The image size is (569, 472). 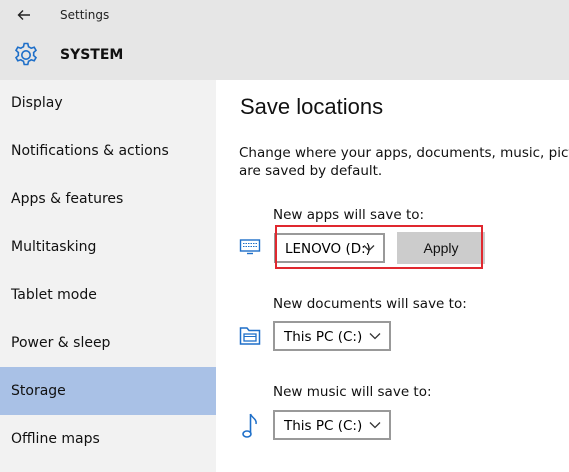 What do you see at coordinates (90, 151) in the screenshot?
I see `sidebar-item-label: Notifications & actions` at bounding box center [90, 151].